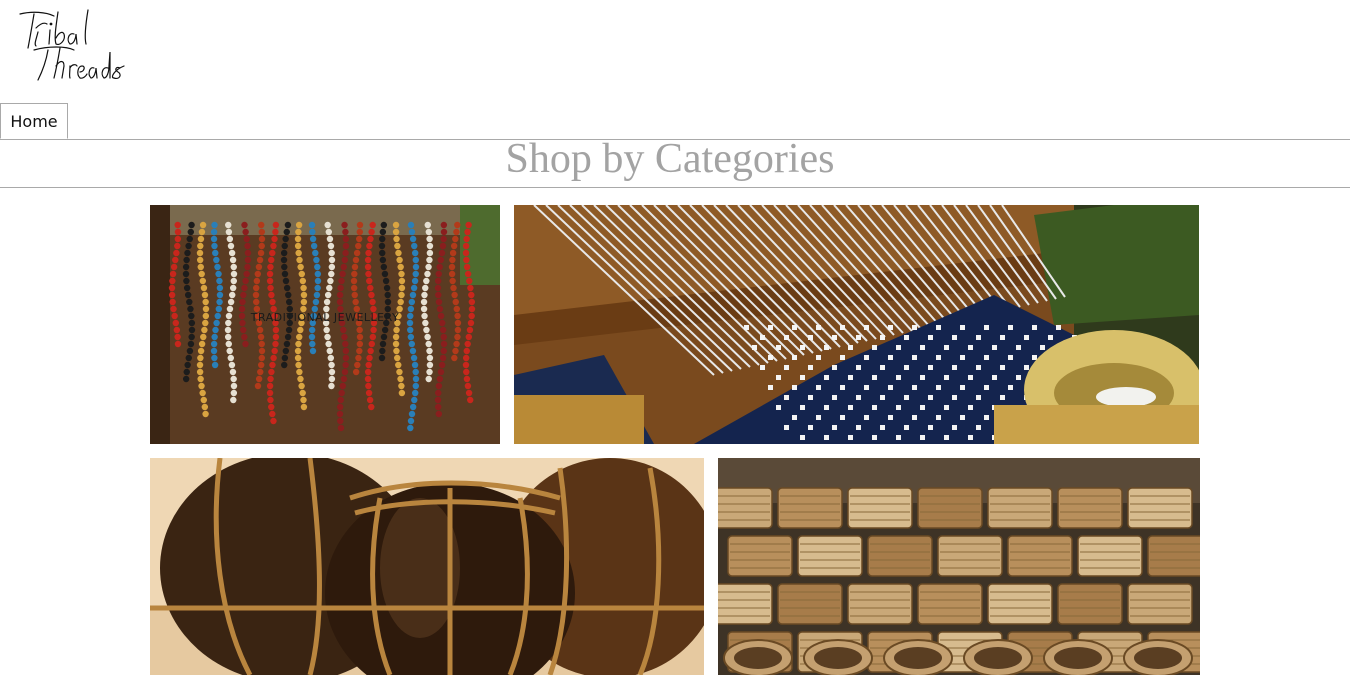 The height and width of the screenshot is (700, 1350). Describe the element at coordinates (670, 159) in the screenshot. I see `page-title: Shop by Categories` at that location.